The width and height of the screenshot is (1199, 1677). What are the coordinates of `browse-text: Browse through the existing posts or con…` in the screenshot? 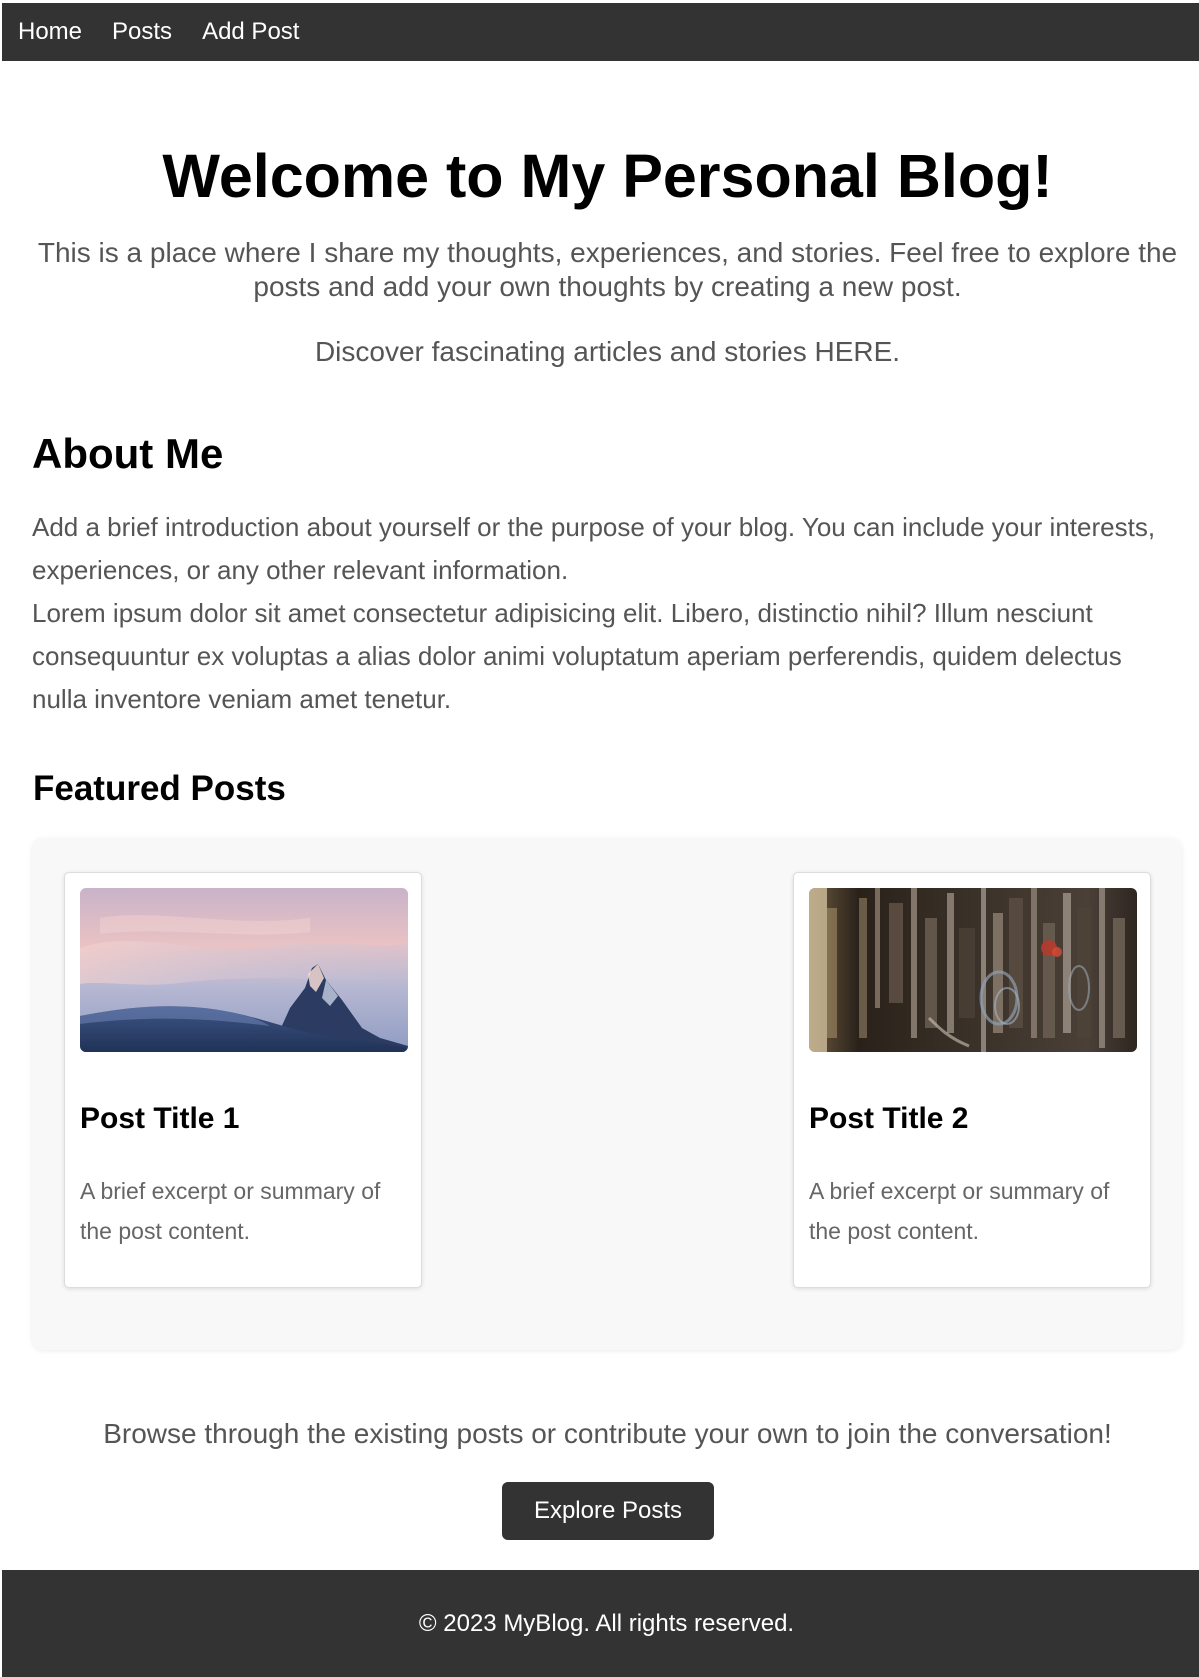 It's located at (607, 1433).